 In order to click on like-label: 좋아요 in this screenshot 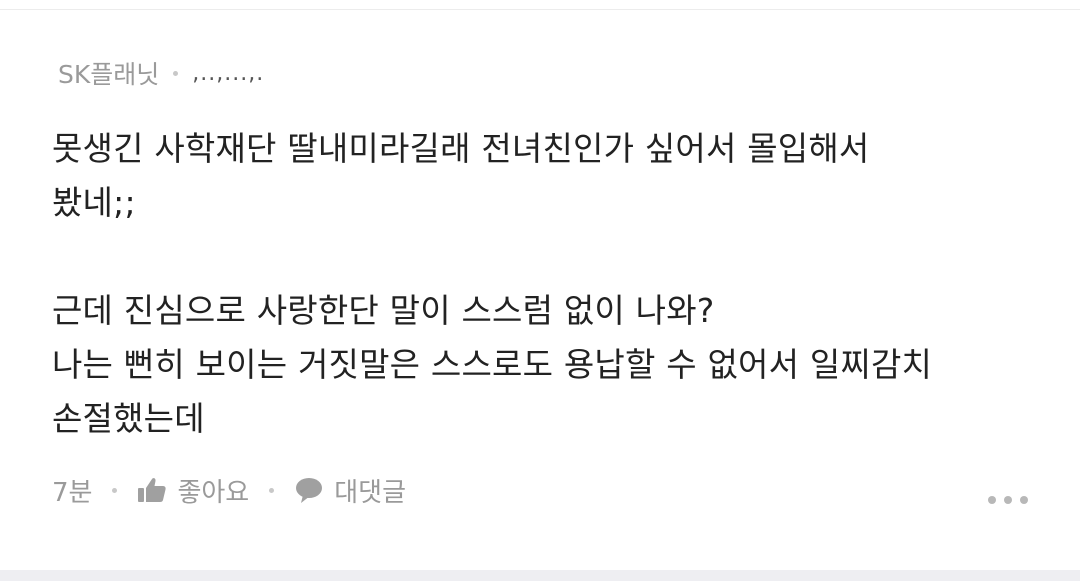, I will do `click(213, 492)`.